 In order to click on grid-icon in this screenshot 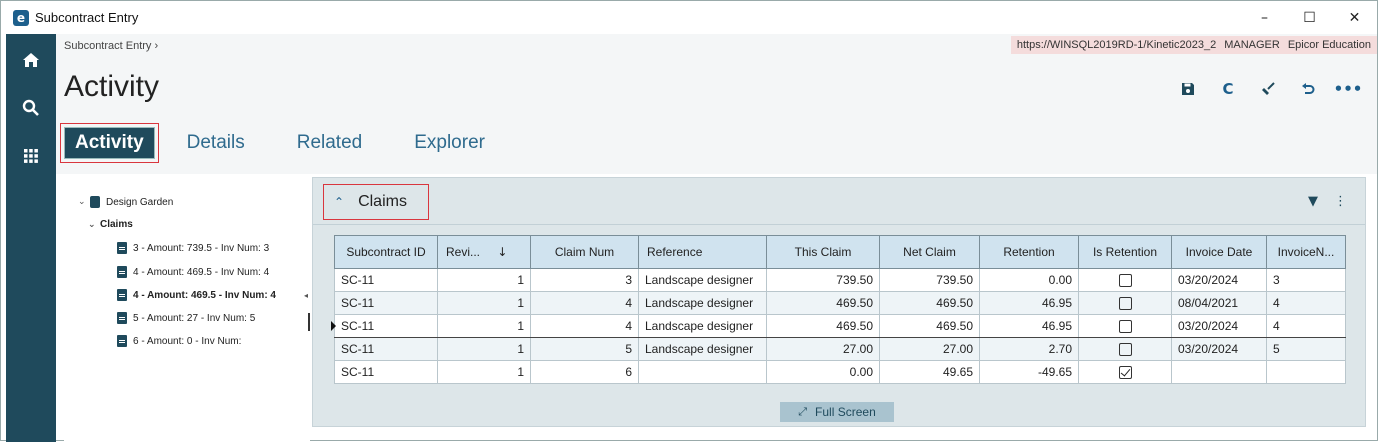, I will do `click(31, 156)`.